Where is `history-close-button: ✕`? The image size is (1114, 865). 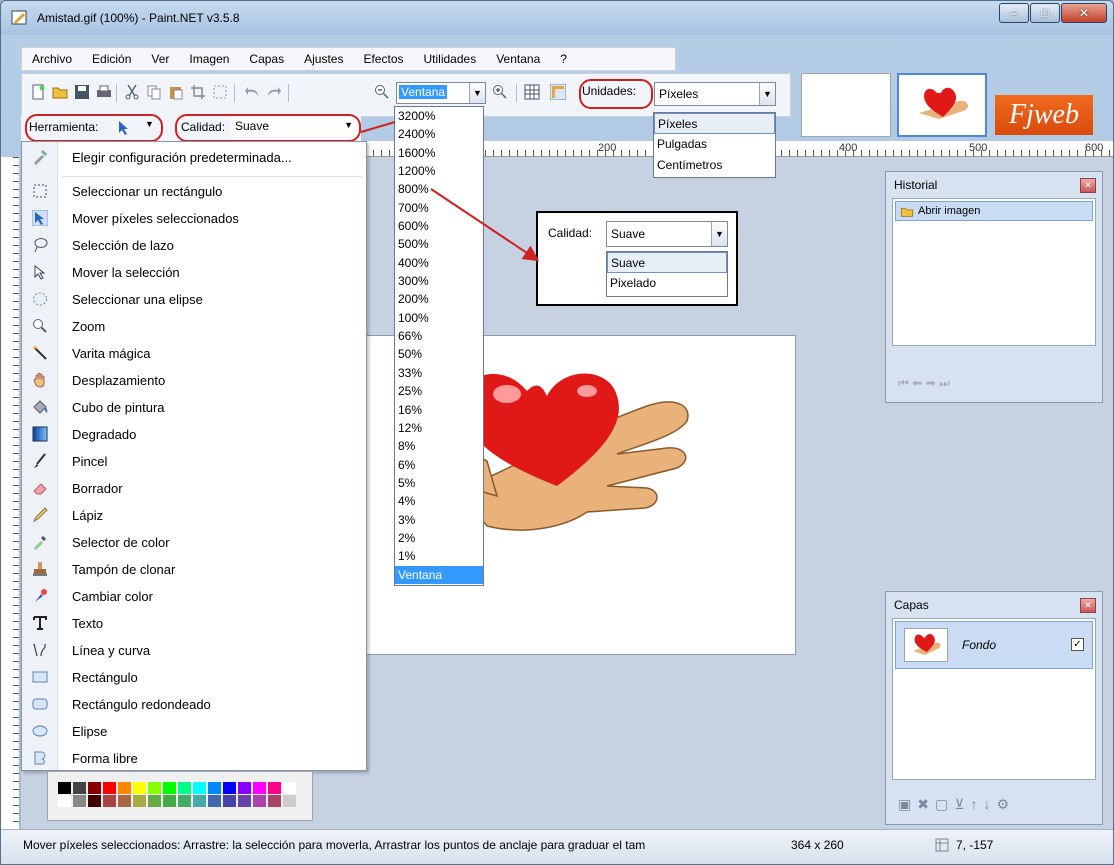 history-close-button: ✕ is located at coordinates (1088, 185).